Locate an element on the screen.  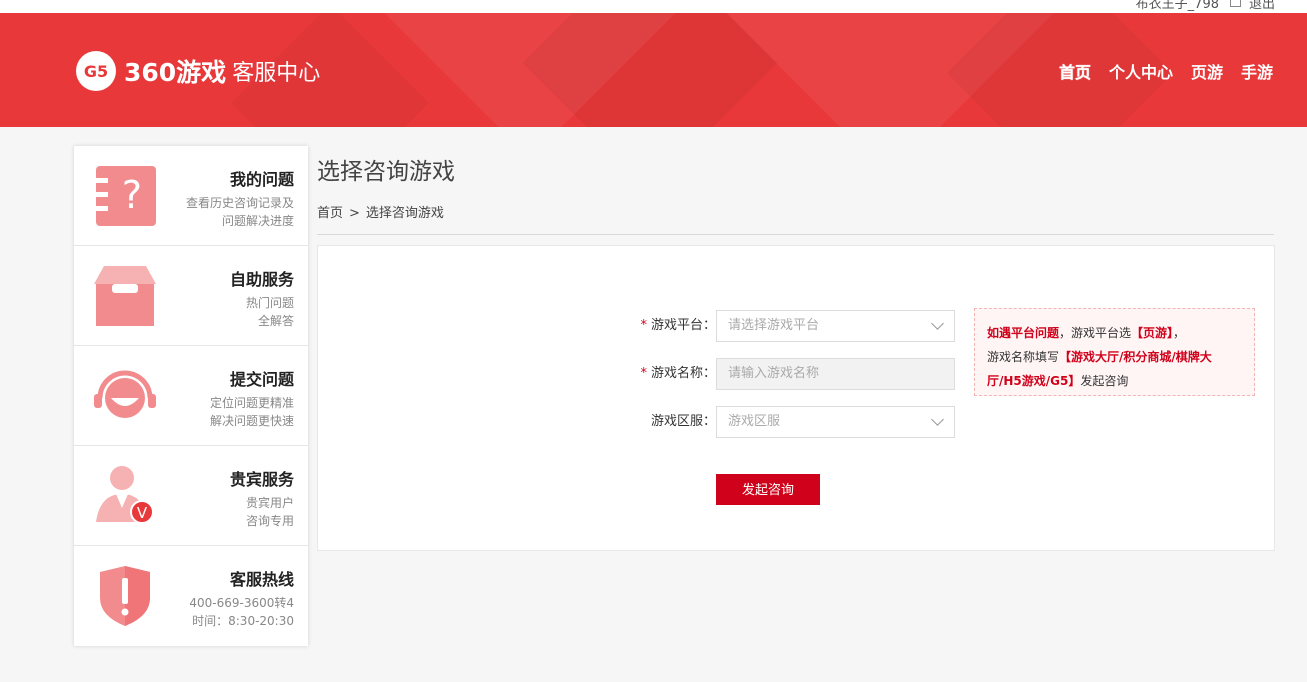
desc-line: 贵宾用户 is located at coordinates (269, 503).